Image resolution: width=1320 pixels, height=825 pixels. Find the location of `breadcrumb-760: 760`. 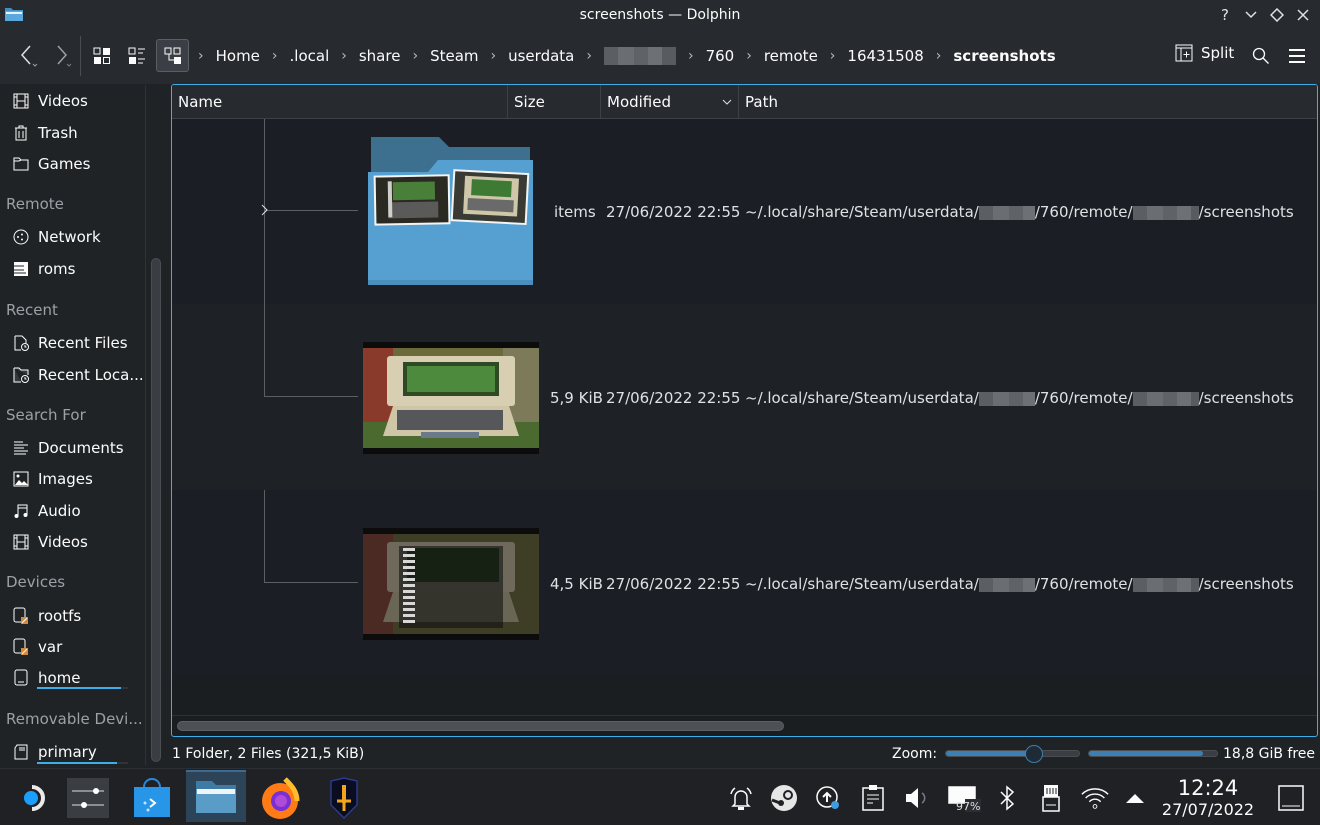

breadcrumb-760: 760 is located at coordinates (720, 56).